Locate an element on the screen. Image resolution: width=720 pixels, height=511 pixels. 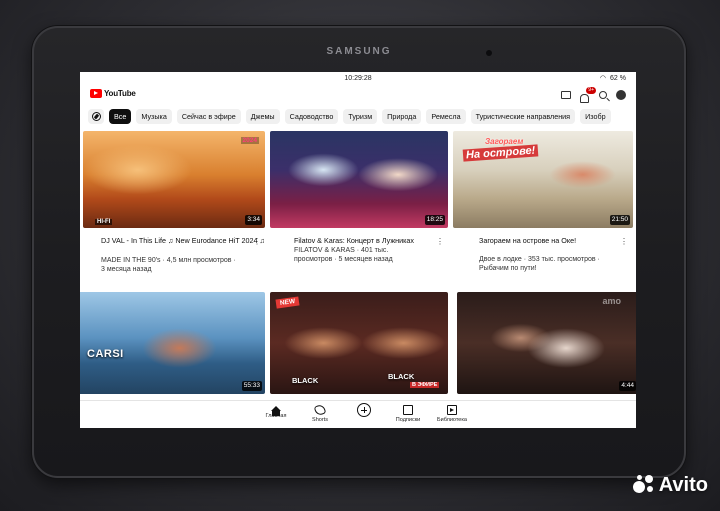
video-age: Рыбачим по пути! is located at coordinates (508, 268).